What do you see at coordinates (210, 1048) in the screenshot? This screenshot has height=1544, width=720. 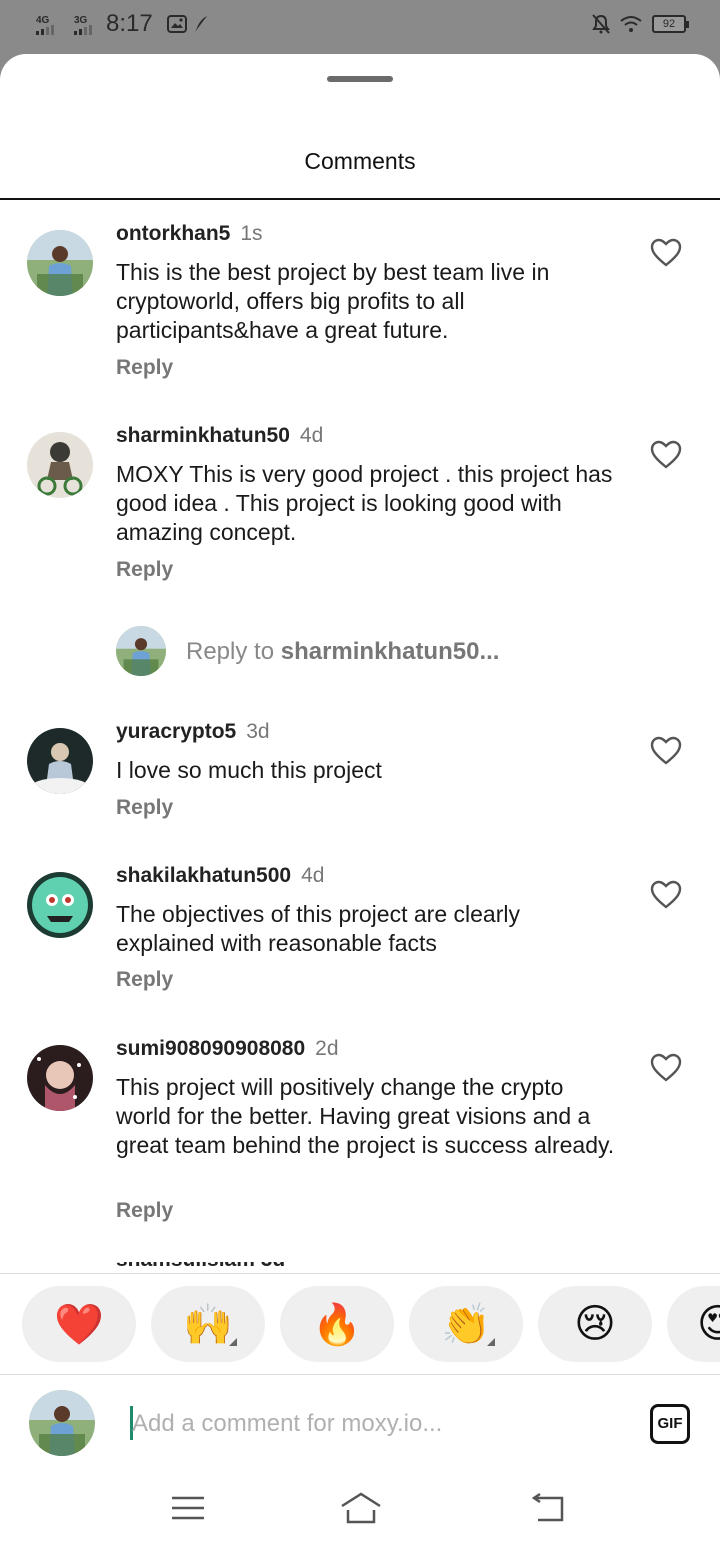 I see `comment-username: sumi908090908080` at bounding box center [210, 1048].